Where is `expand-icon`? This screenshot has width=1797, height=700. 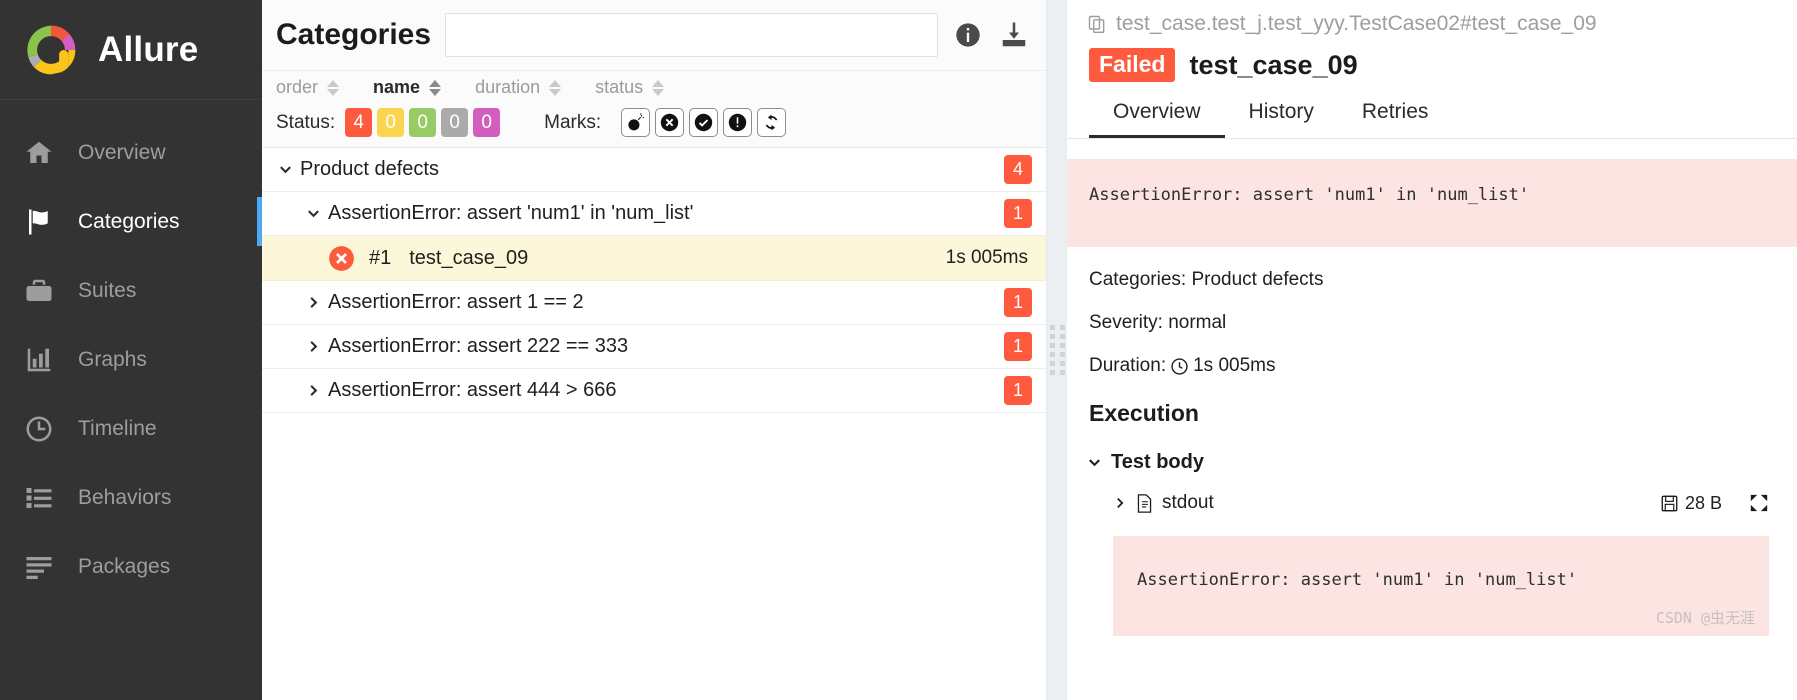
expand-icon is located at coordinates (1759, 503).